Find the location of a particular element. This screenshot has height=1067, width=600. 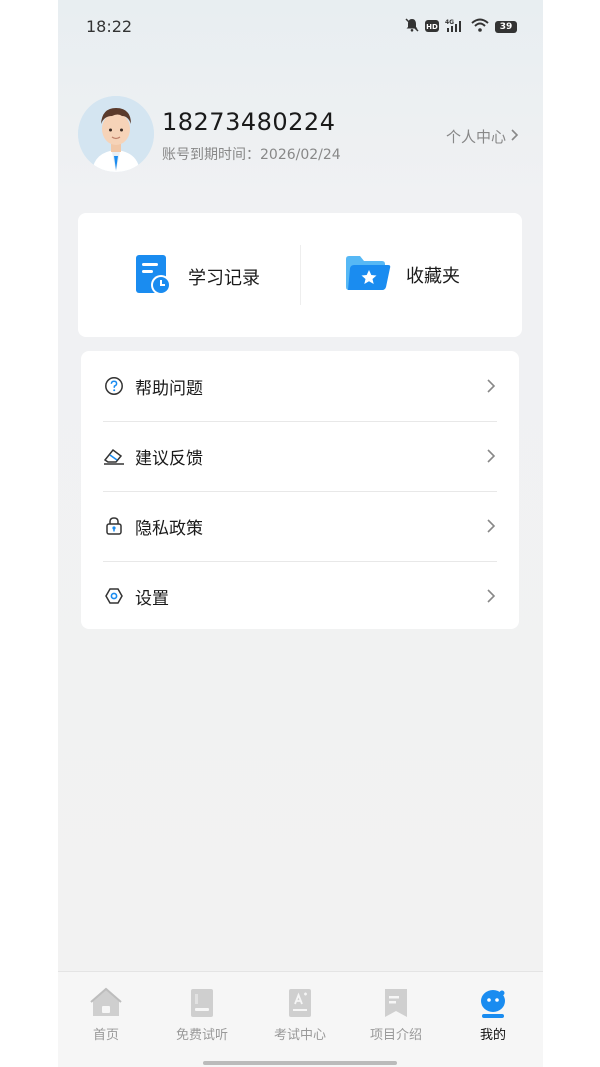

tab-label-mine: 我的 is located at coordinates (492, 1035).